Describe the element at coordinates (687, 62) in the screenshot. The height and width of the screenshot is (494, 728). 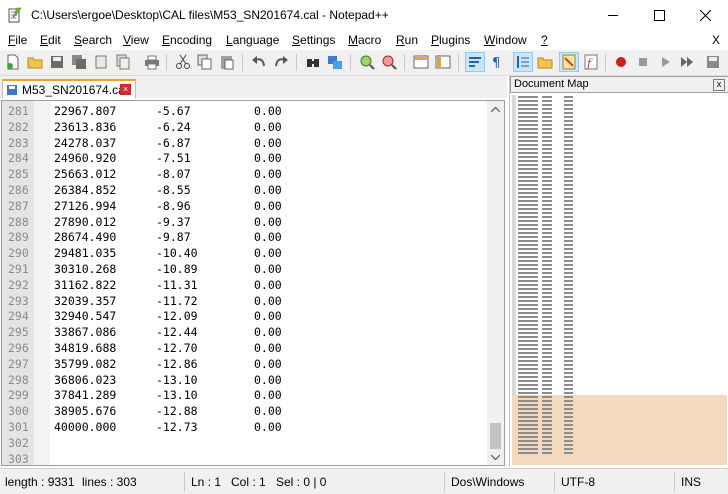
I see `run-macro-multiple-button` at that location.